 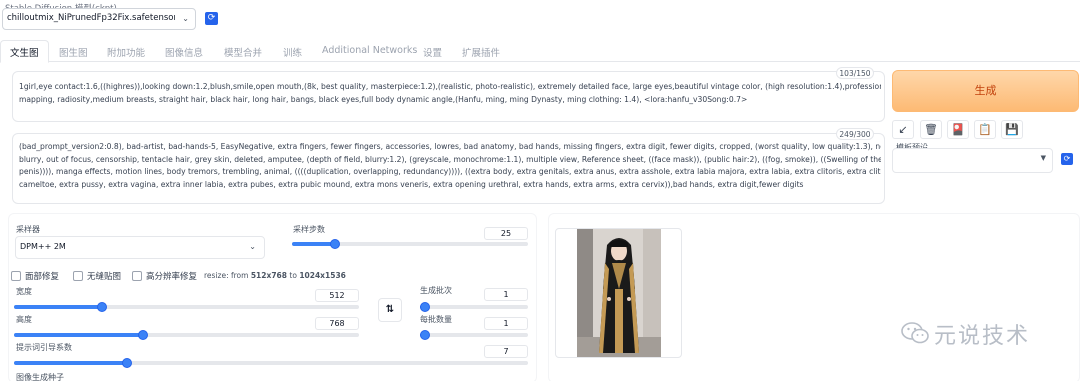 I want to click on tab-png-info: 图像信息, so click(x=184, y=52).